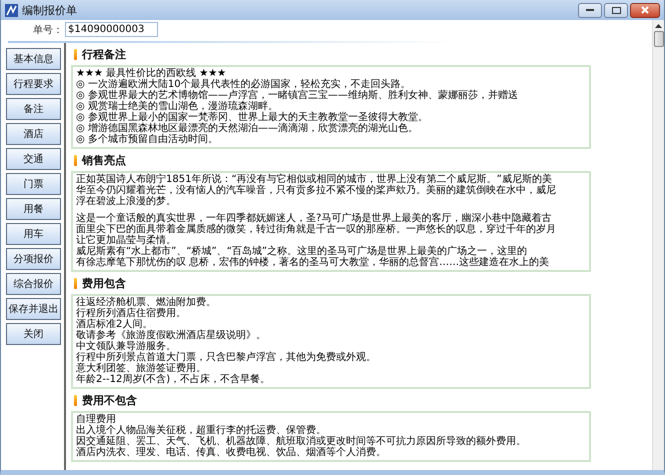 The image size is (665, 475). Describe the element at coordinates (173, 379) in the screenshot. I see `text-line: 年龄2--12周岁(不含)，不占床，不含早餐。` at that location.